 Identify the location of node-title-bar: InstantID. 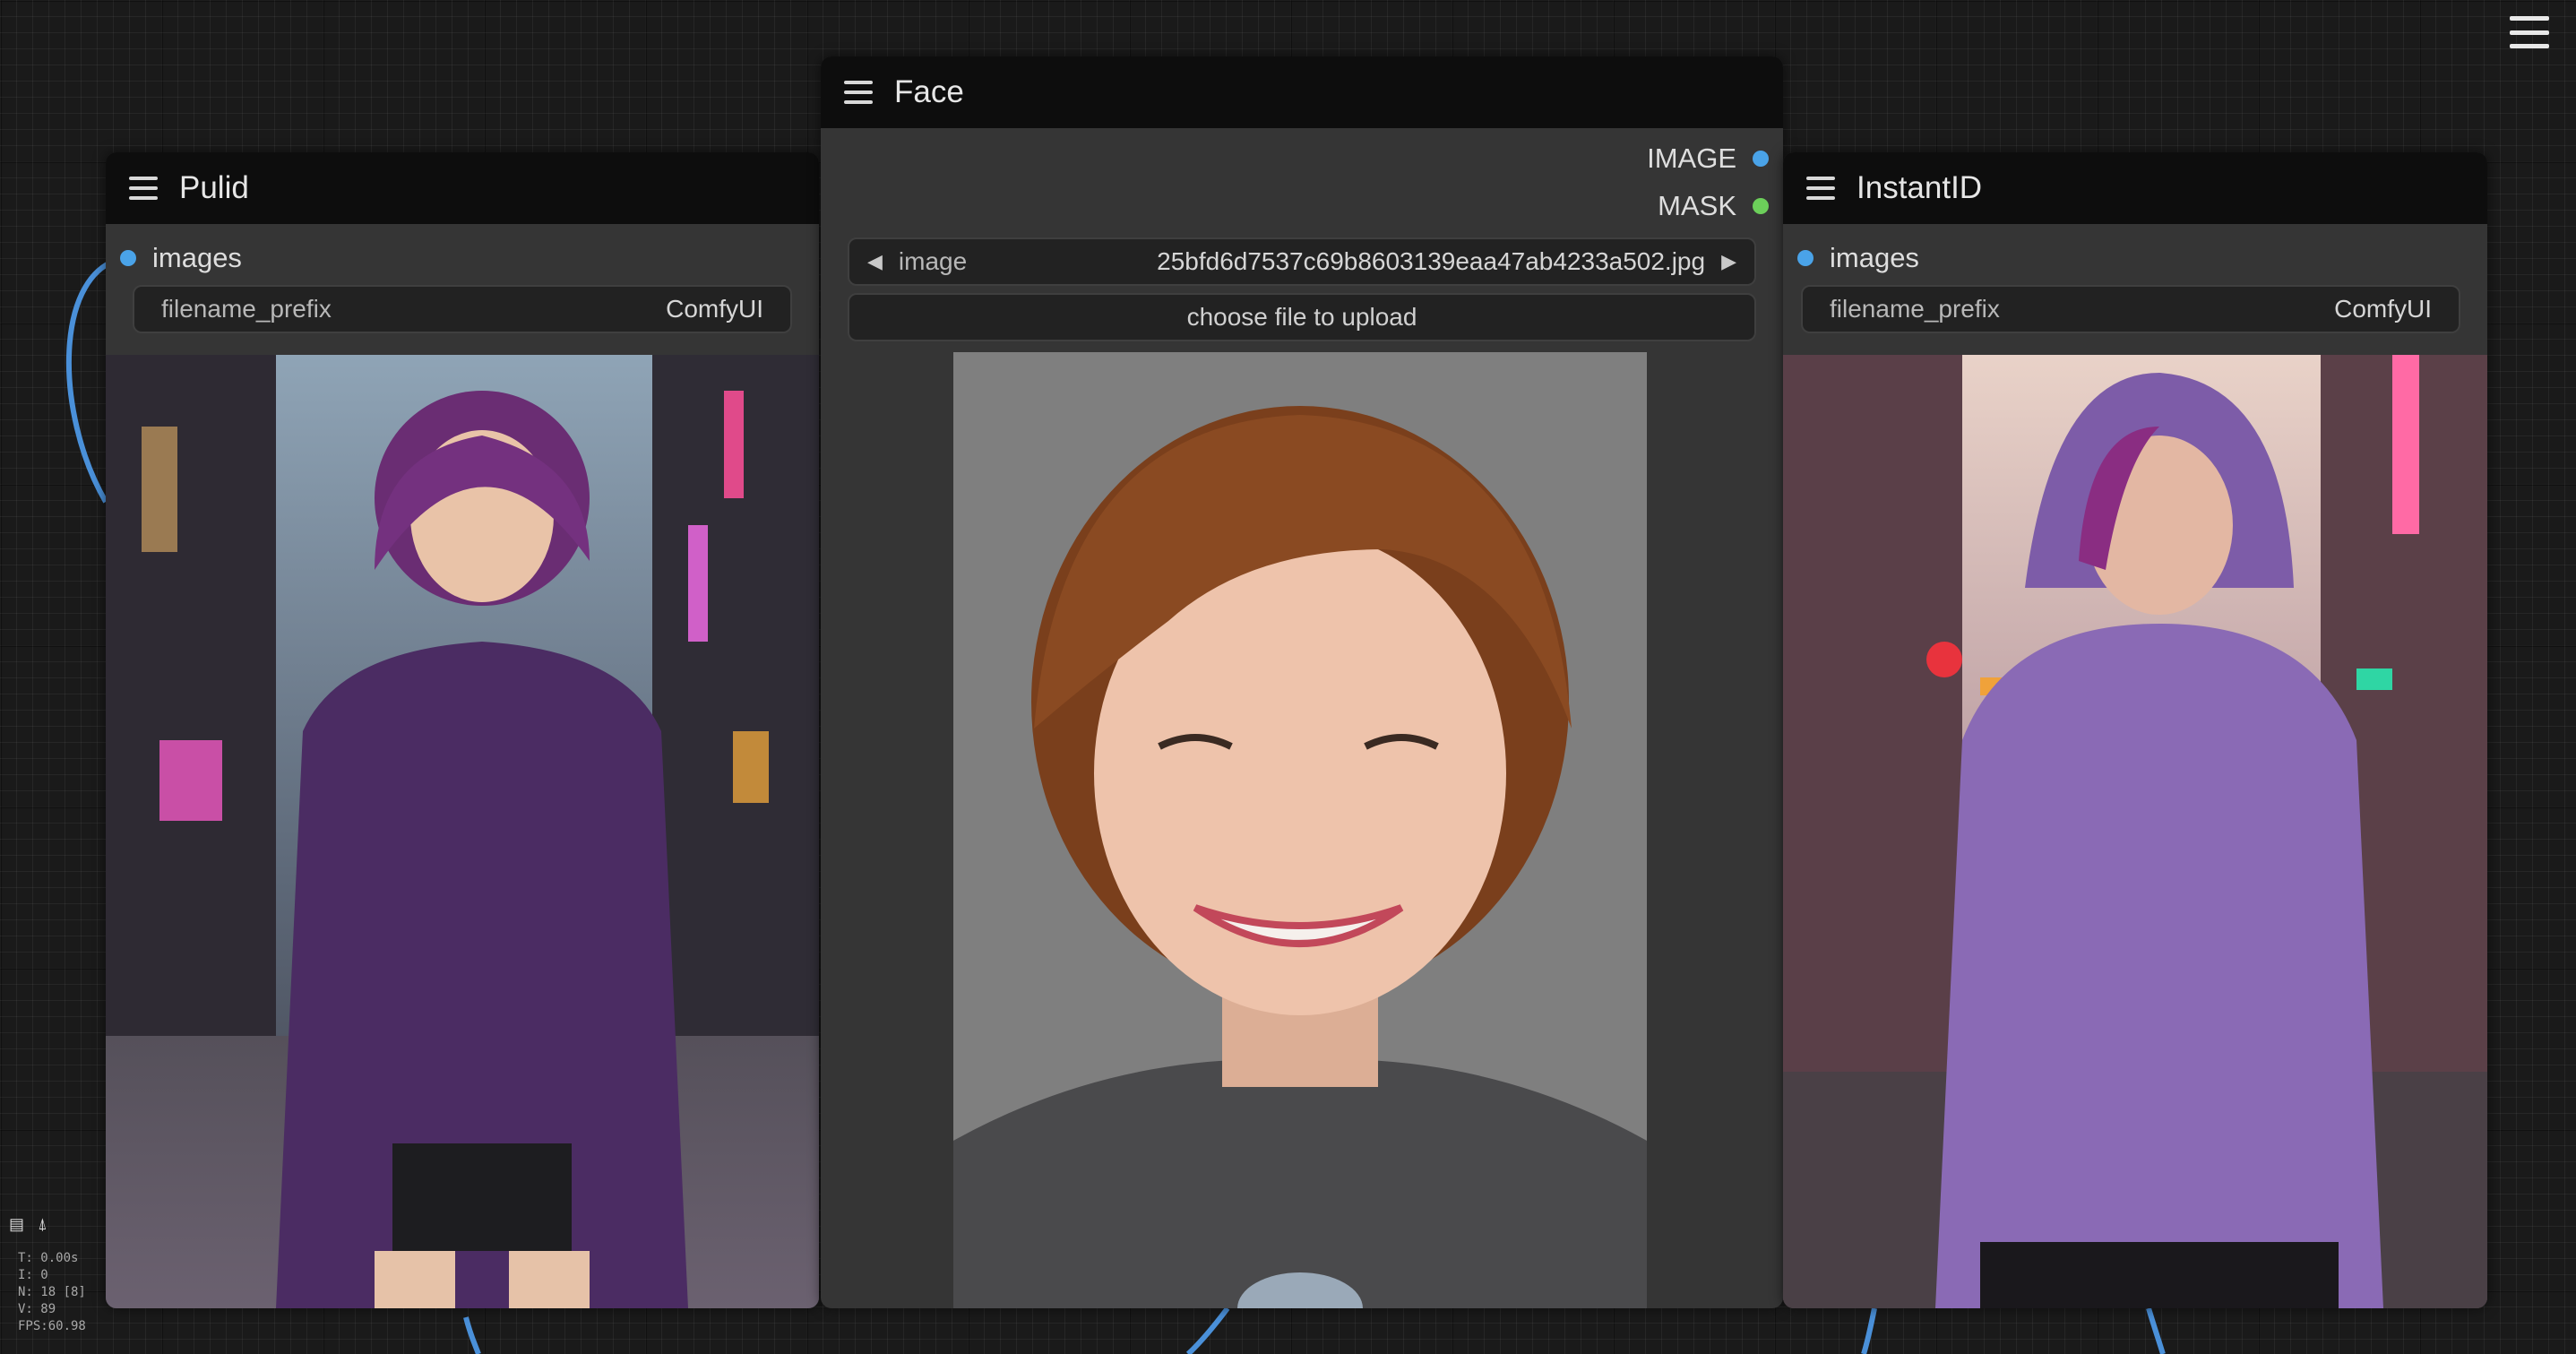
(2135, 188).